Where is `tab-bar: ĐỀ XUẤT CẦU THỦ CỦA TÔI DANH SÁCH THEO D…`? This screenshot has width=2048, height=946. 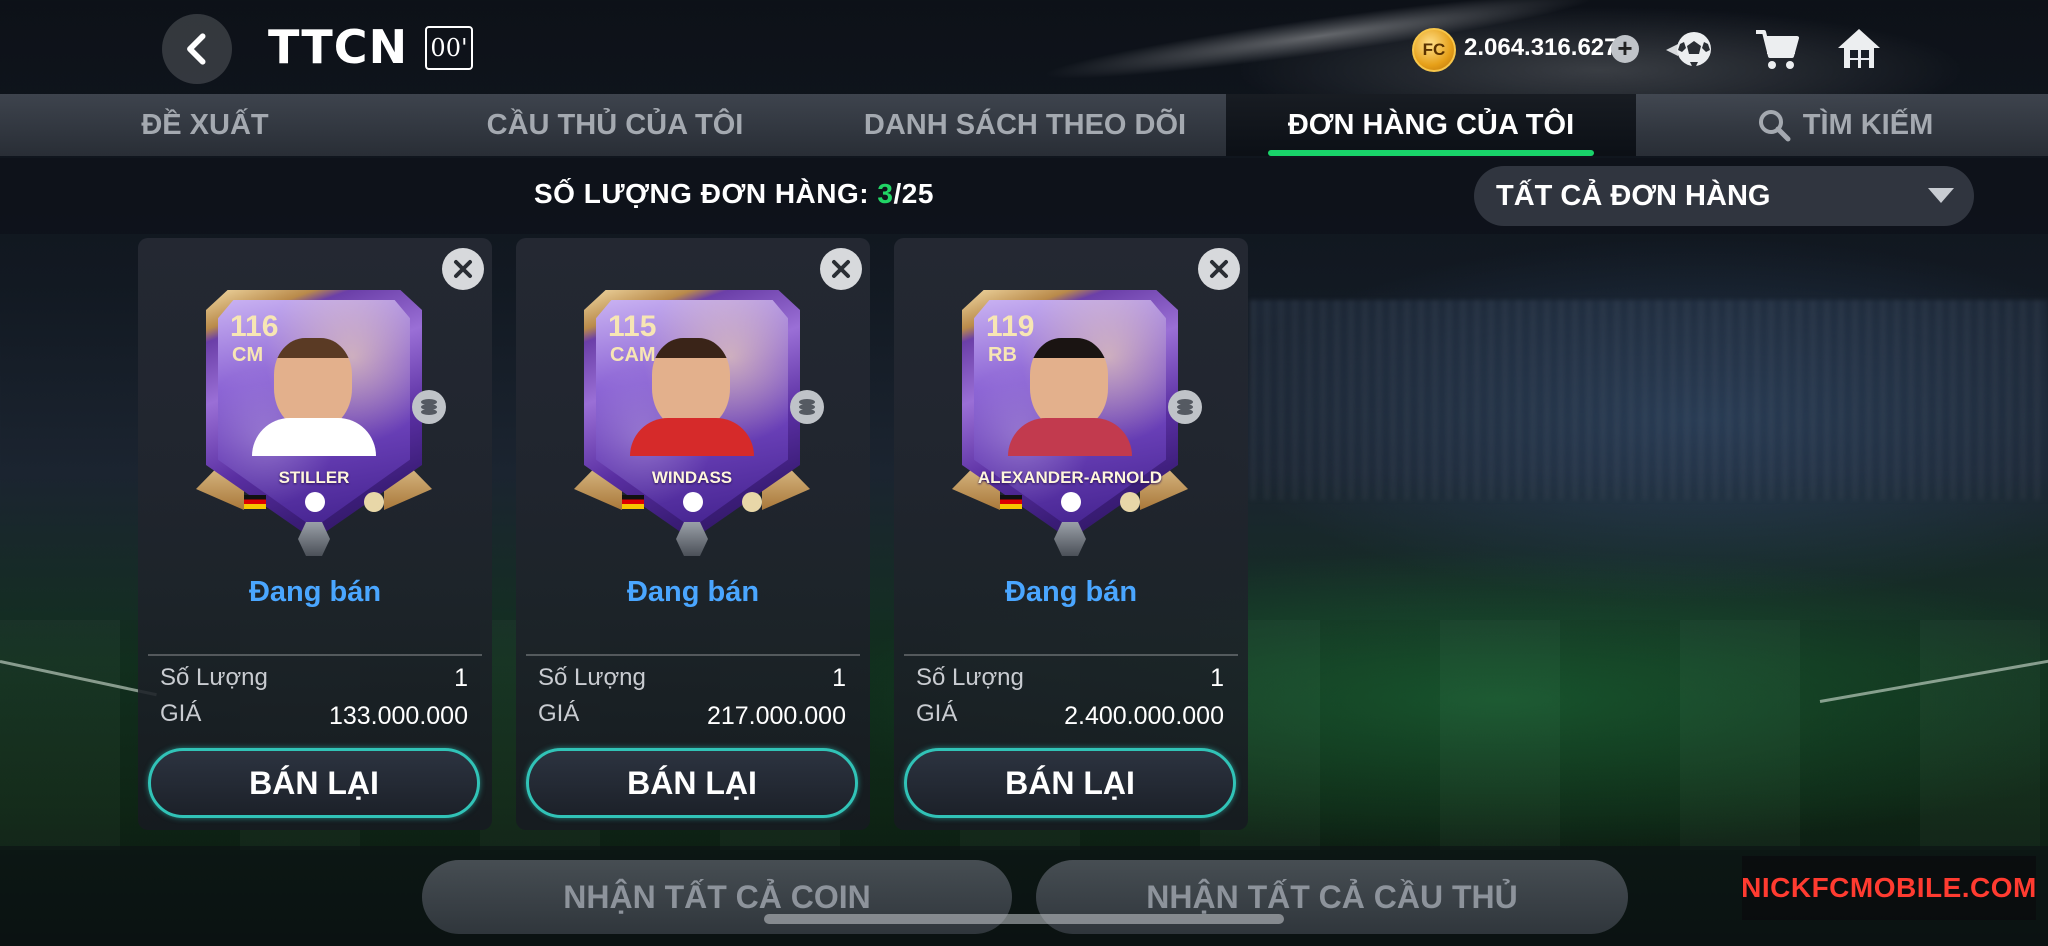
tab-bar: ĐỀ XUẤT CẦU THỦ CỦA TÔI DANH SÁCH THEO D… is located at coordinates (1024, 125).